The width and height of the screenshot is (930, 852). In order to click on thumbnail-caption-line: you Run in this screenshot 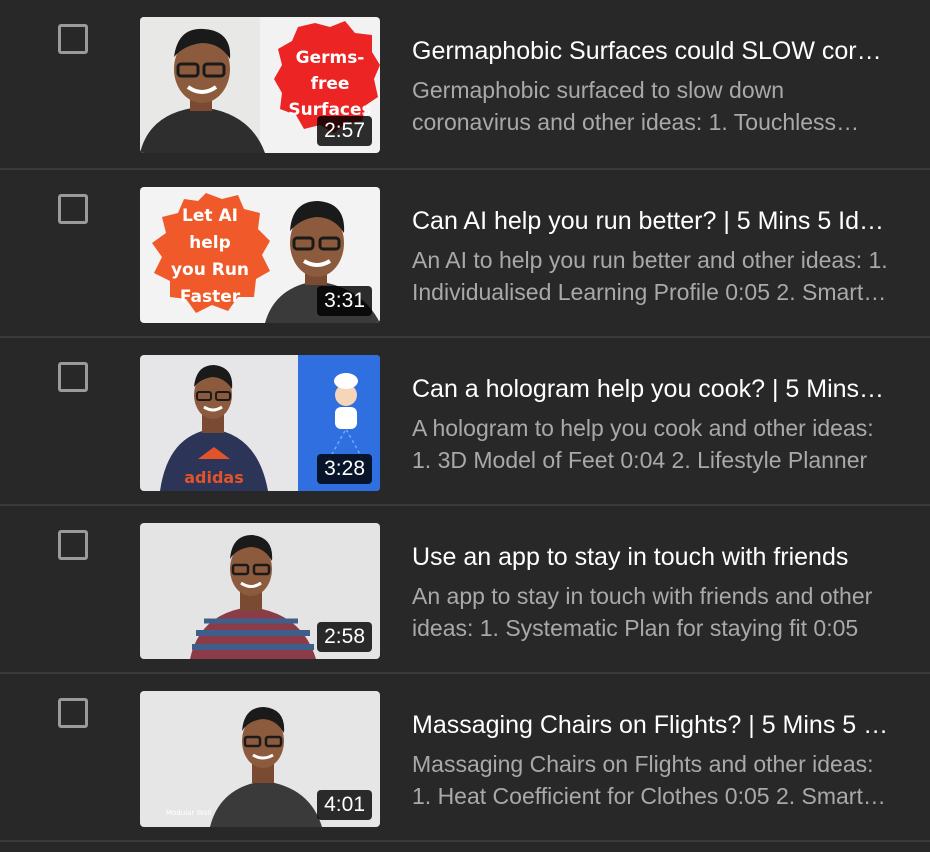, I will do `click(210, 270)`.